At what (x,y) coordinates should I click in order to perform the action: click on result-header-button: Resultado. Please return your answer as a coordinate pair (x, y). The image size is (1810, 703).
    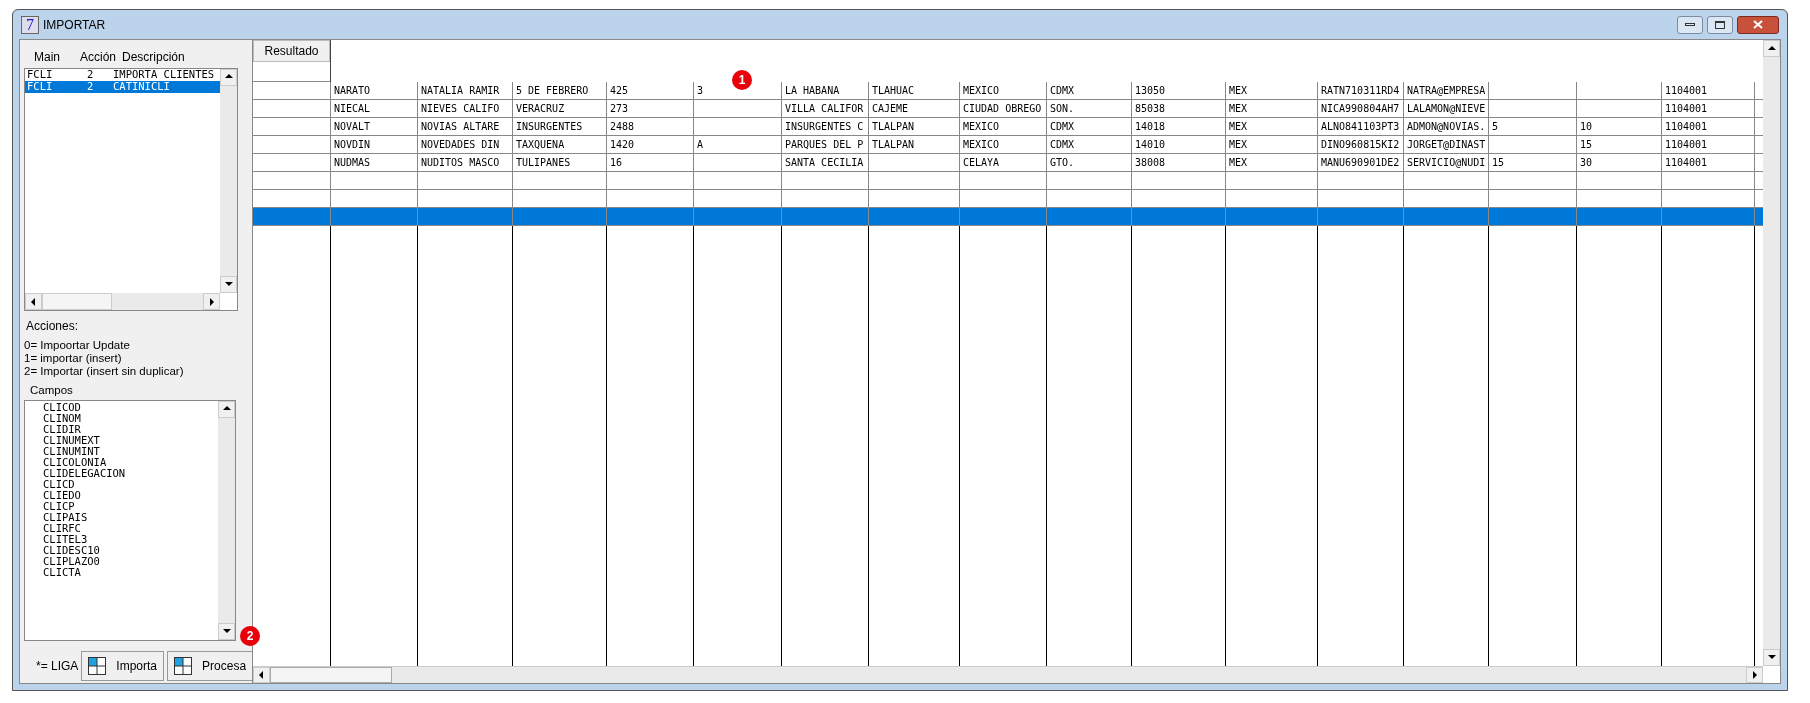
    Looking at the image, I should click on (291, 51).